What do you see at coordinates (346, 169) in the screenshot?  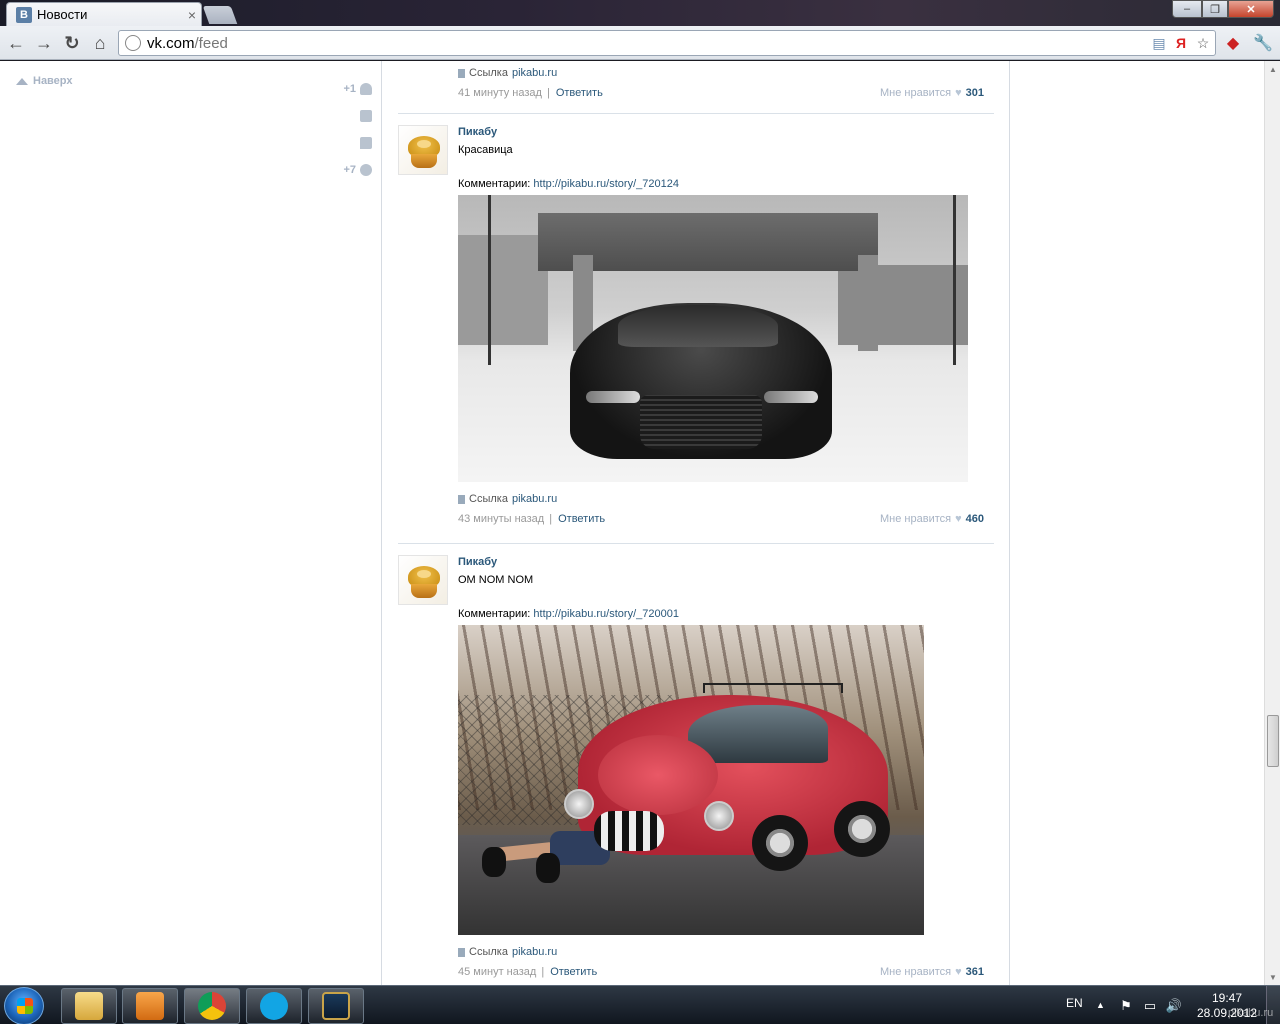 I see `settings-counter: +7` at bounding box center [346, 169].